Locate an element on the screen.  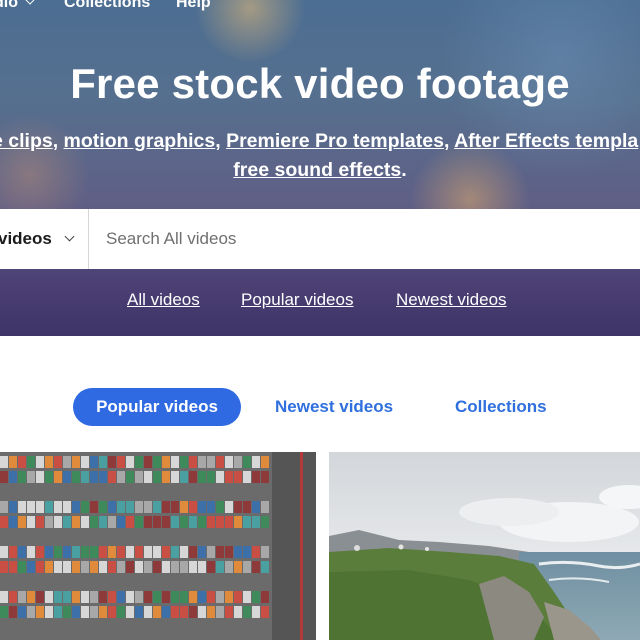
coastline-image is located at coordinates (484, 546).